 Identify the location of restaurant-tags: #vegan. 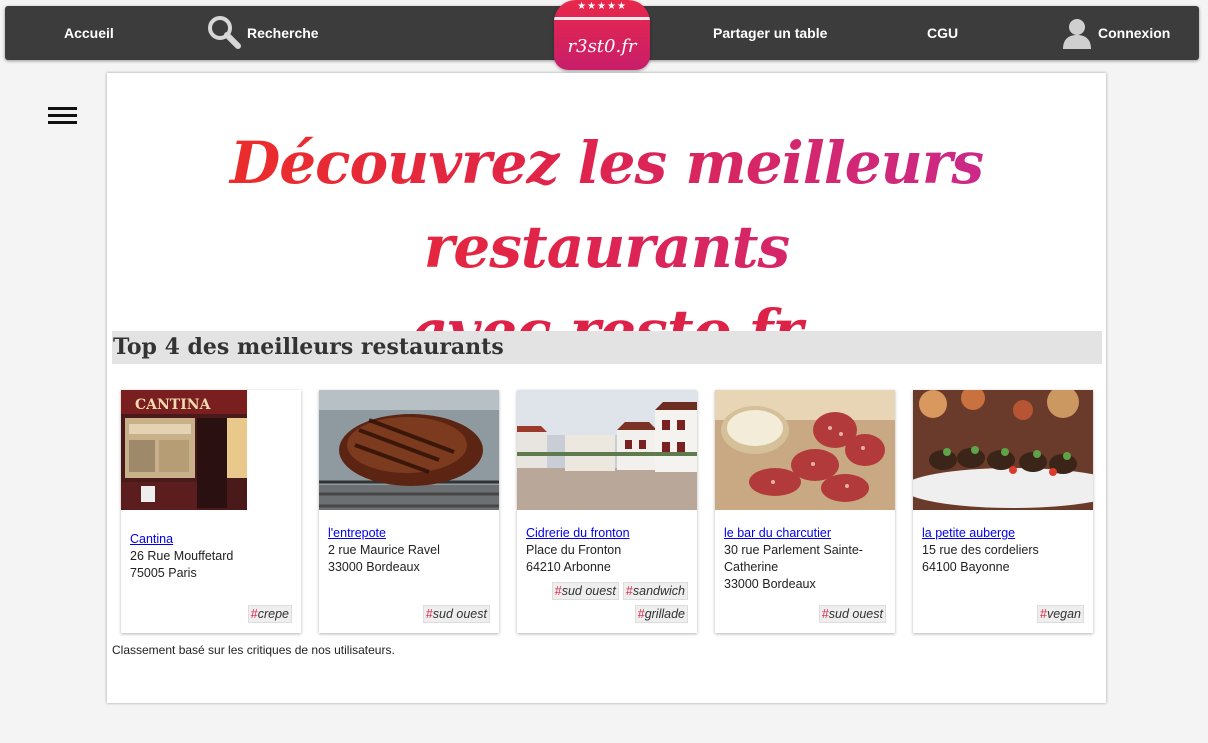
(1004, 611).